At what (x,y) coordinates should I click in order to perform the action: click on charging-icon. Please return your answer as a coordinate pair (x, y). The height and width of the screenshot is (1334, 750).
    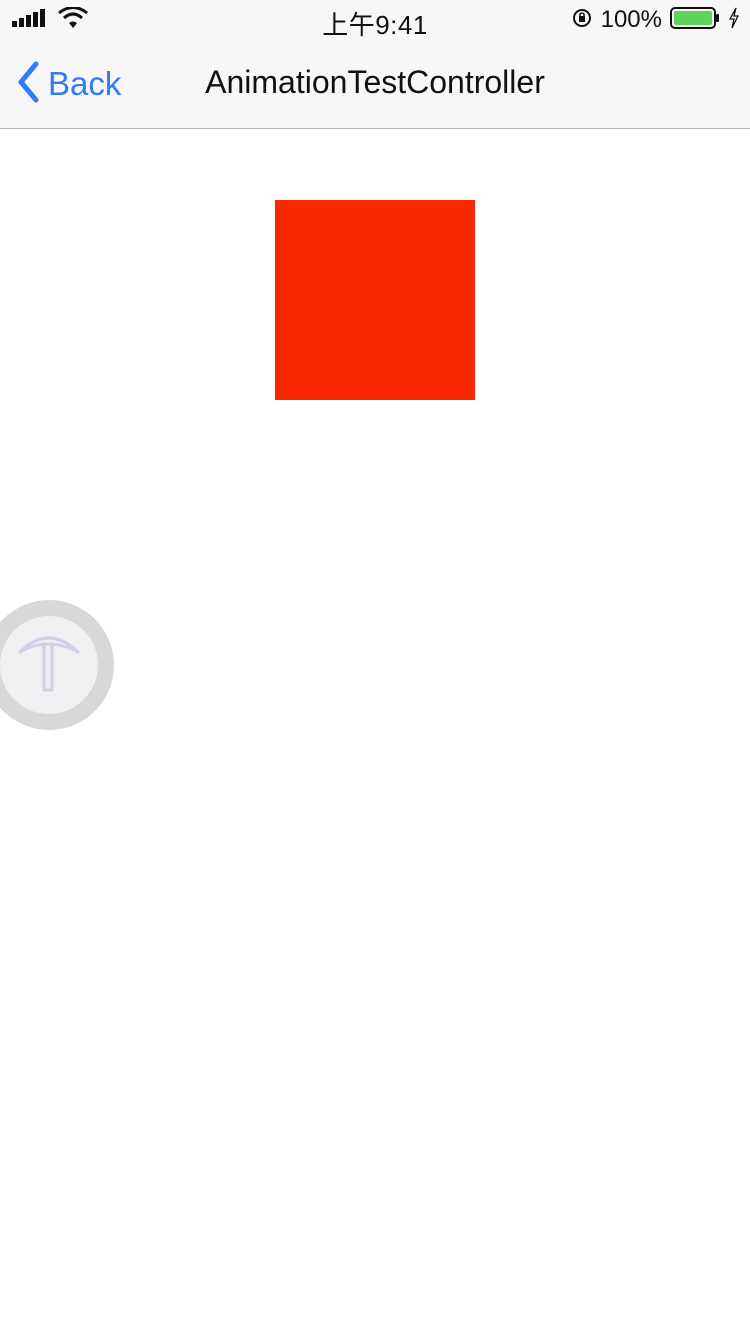
    Looking at the image, I should click on (734, 20).